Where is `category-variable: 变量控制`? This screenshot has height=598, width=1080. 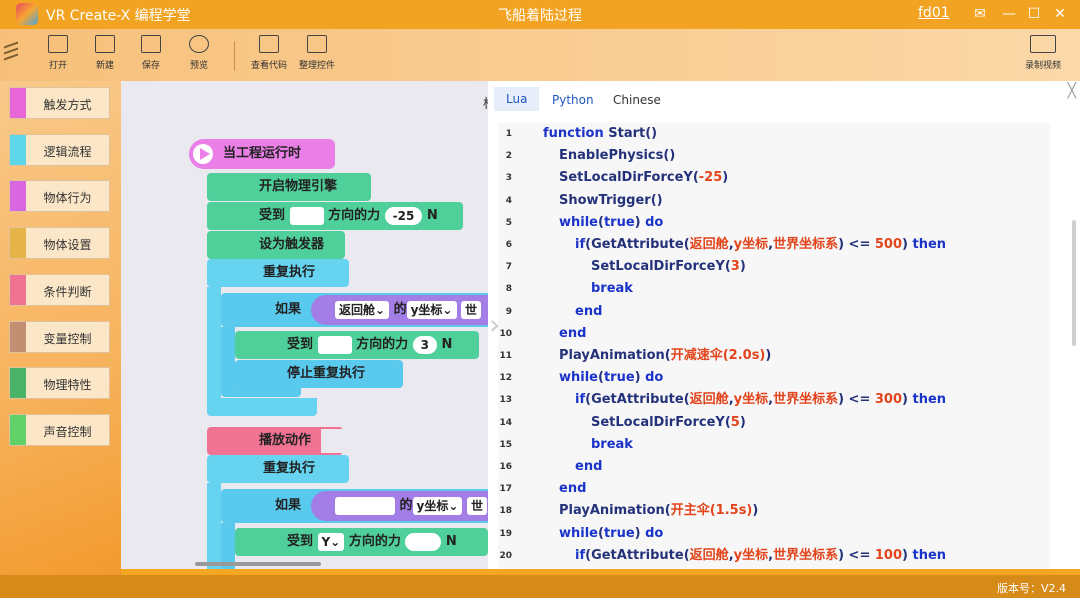 category-variable: 变量控制 is located at coordinates (59, 337).